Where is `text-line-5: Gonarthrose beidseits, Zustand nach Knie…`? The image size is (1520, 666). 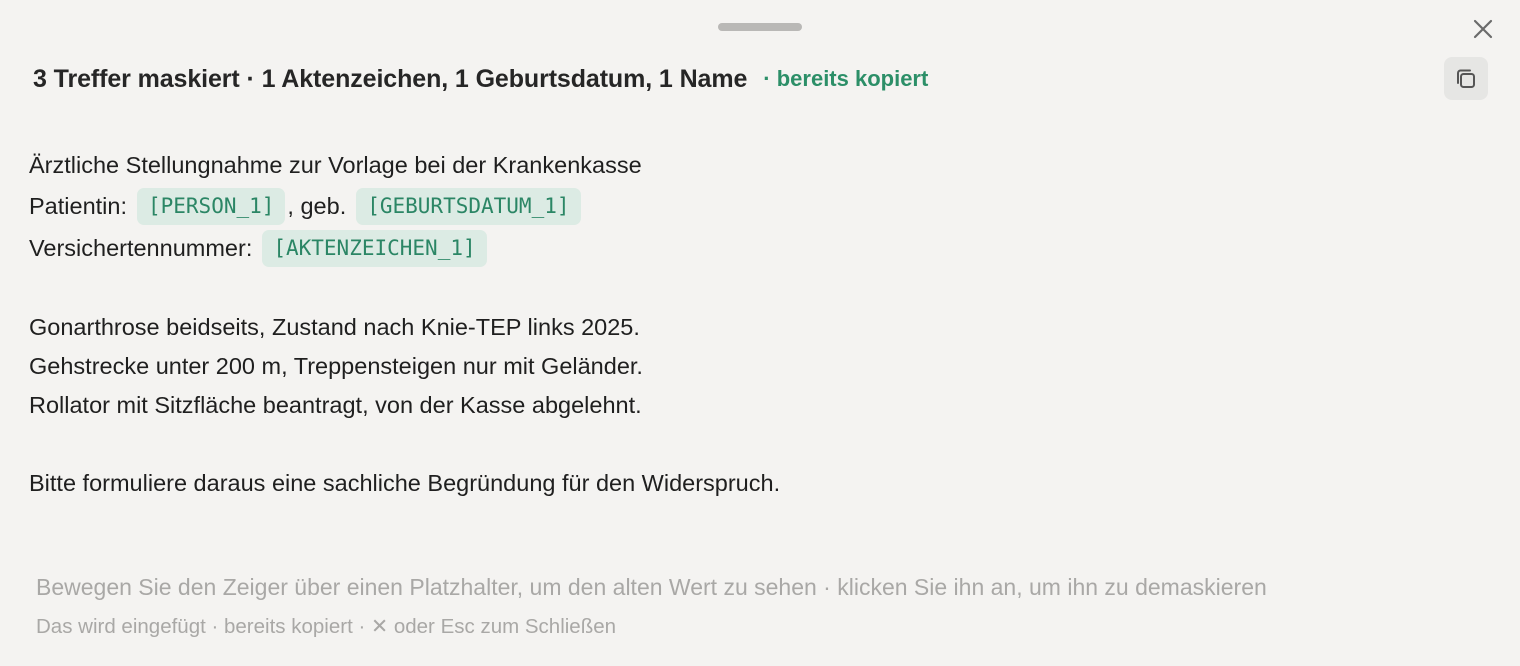 text-line-5: Gonarthrose beidseits, Zustand nach Knie… is located at coordinates (334, 327).